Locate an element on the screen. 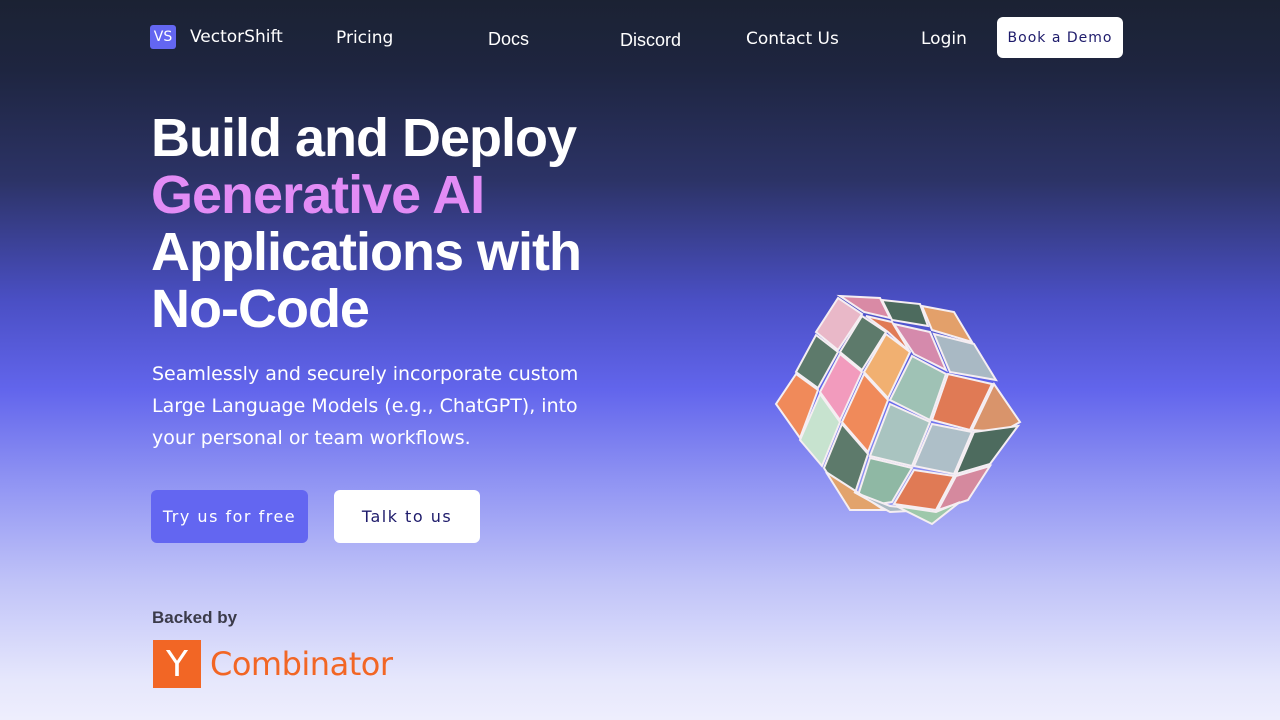 The height and width of the screenshot is (720, 1280). logo-text: VectorShift is located at coordinates (236, 37).